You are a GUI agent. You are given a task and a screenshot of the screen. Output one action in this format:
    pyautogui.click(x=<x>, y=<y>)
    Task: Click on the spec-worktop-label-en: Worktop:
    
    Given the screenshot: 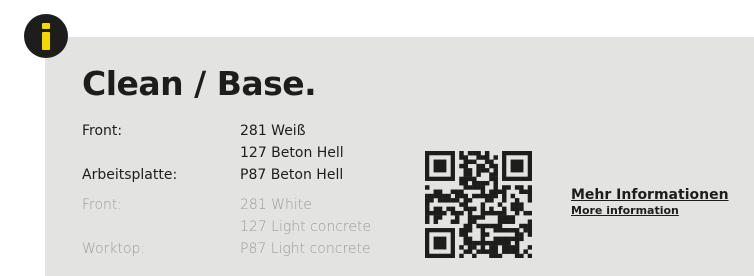 What is the action you would take?
    pyautogui.click(x=114, y=249)
    